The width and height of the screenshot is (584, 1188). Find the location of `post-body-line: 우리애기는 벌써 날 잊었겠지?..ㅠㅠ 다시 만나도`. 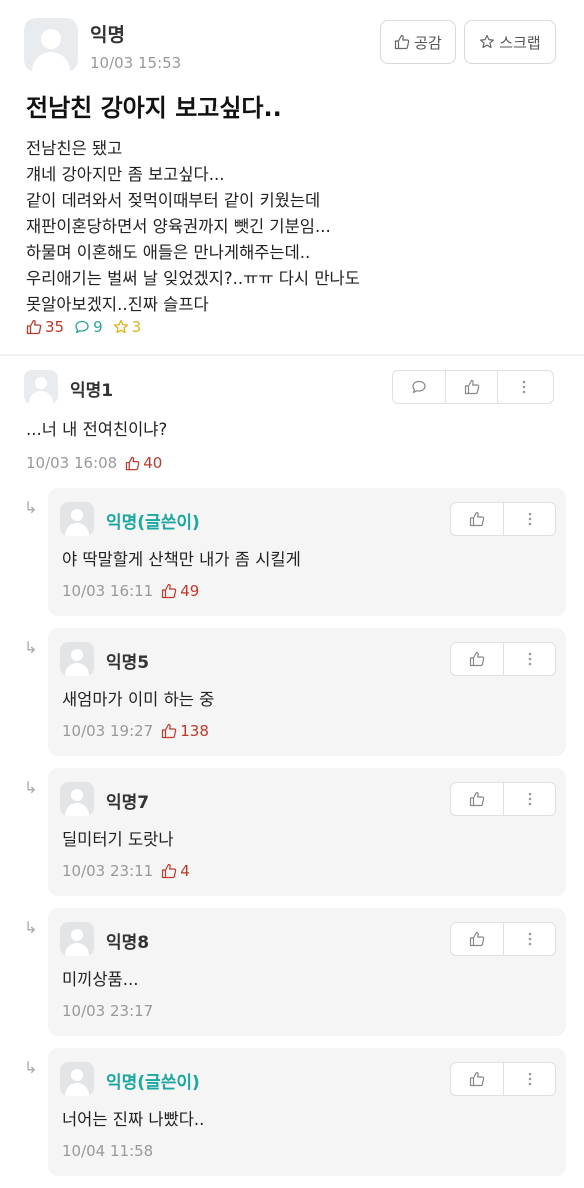

post-body-line: 우리애기는 벌써 날 잊었겠지?..ㅠㅠ 다시 만나도 is located at coordinates (193, 278).